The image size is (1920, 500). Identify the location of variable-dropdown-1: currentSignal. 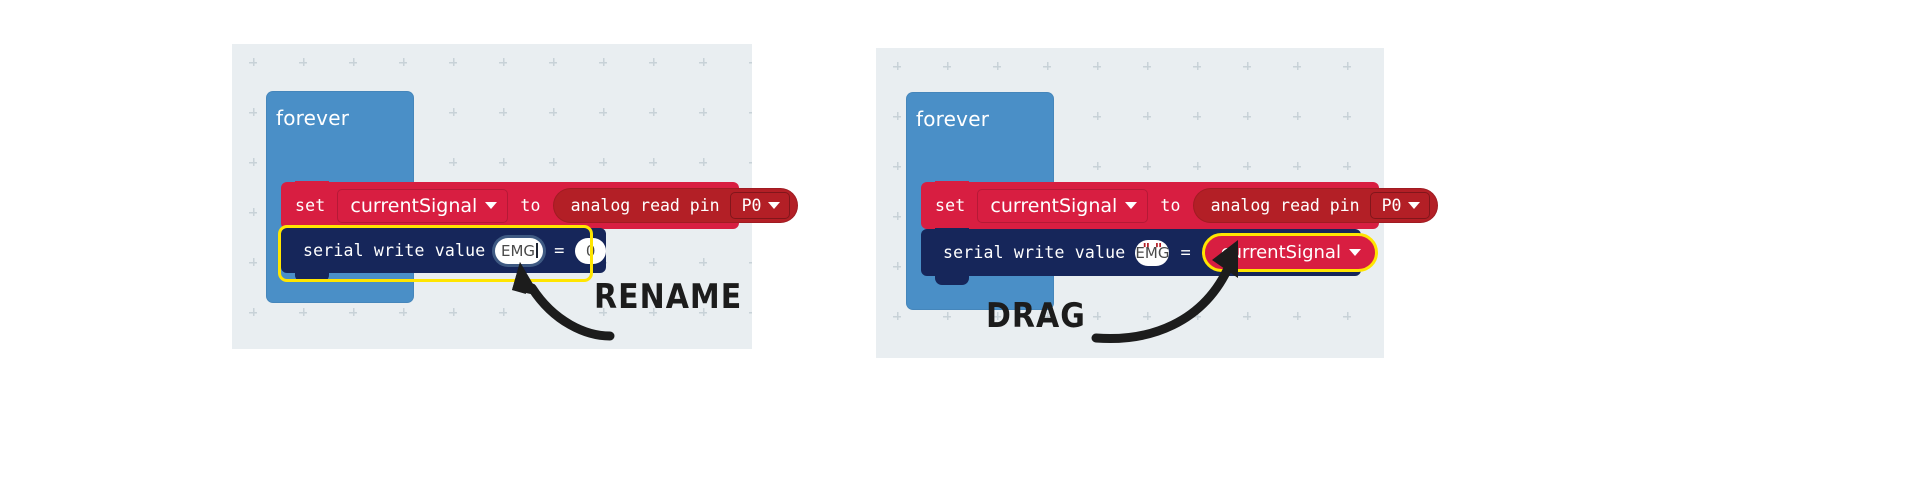
(423, 205).